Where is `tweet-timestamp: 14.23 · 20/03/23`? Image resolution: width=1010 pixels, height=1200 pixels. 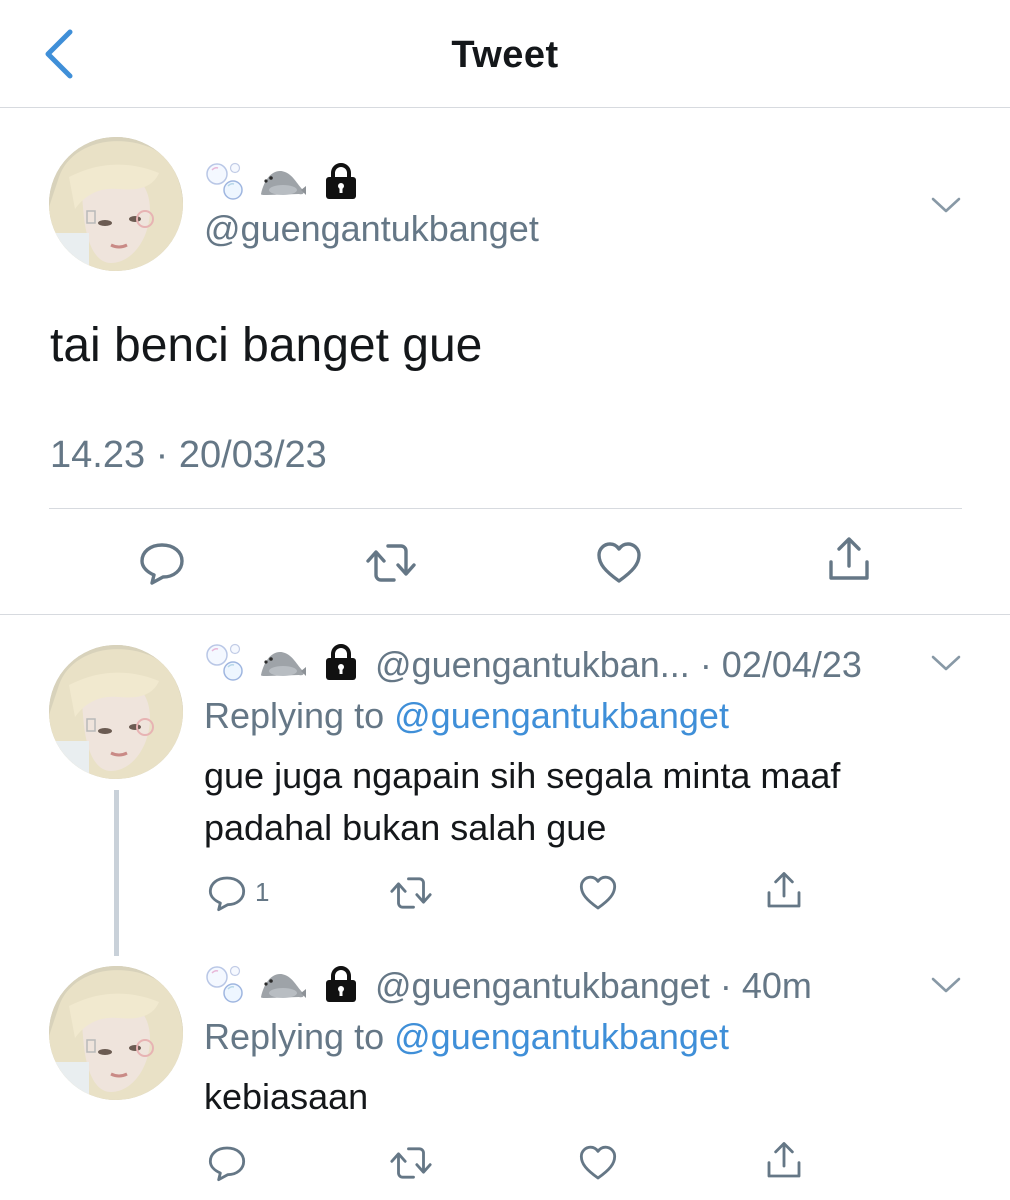
tweet-timestamp: 14.23 · 20/03/23 is located at coordinates (188, 455).